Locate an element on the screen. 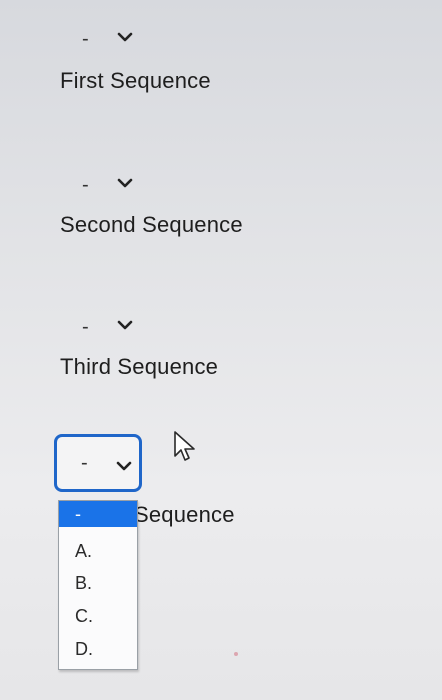 This screenshot has height=700, width=442. second-sequence-label: Second Sequence is located at coordinates (151, 224).